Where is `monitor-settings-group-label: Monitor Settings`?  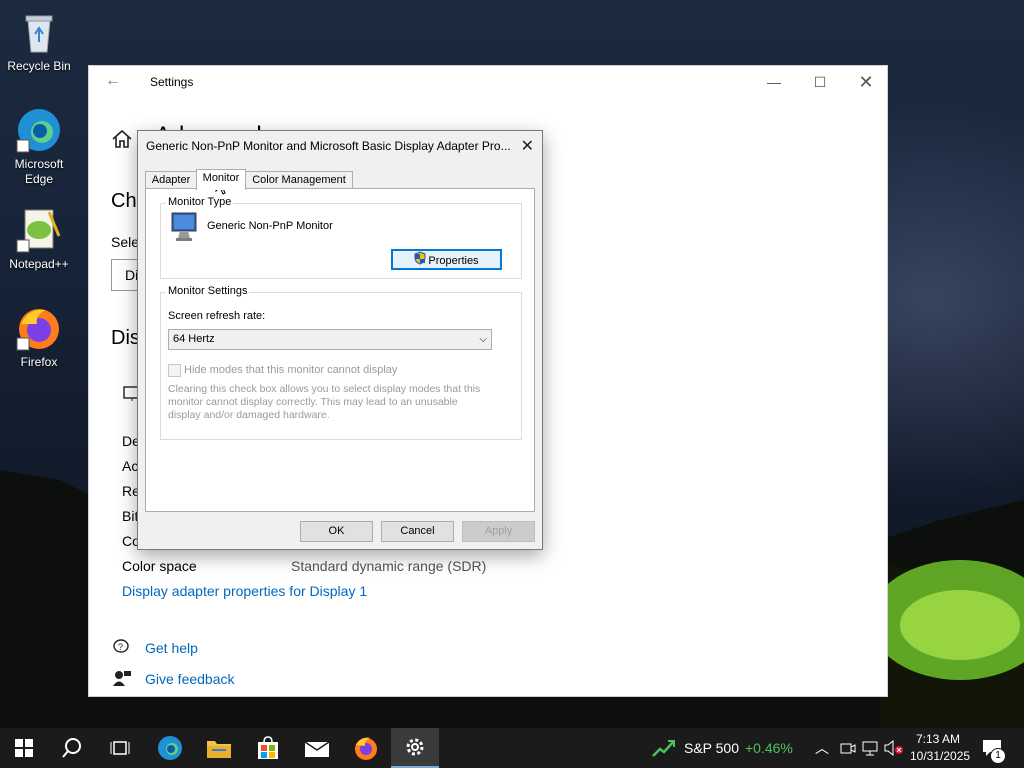 monitor-settings-group-label: Monitor Settings is located at coordinates (208, 291).